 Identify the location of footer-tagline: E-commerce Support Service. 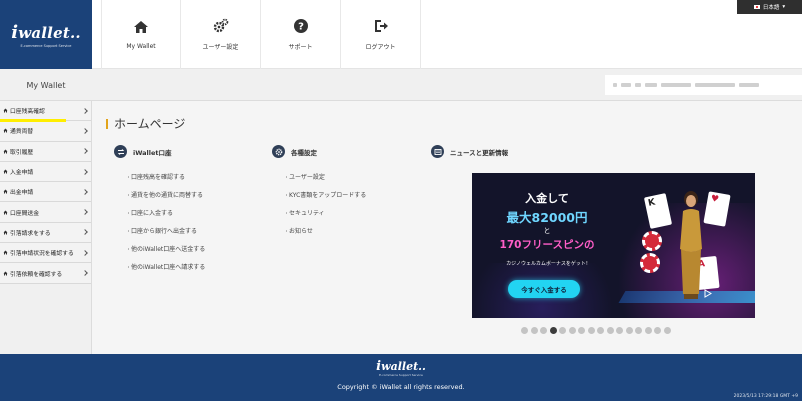
(401, 375).